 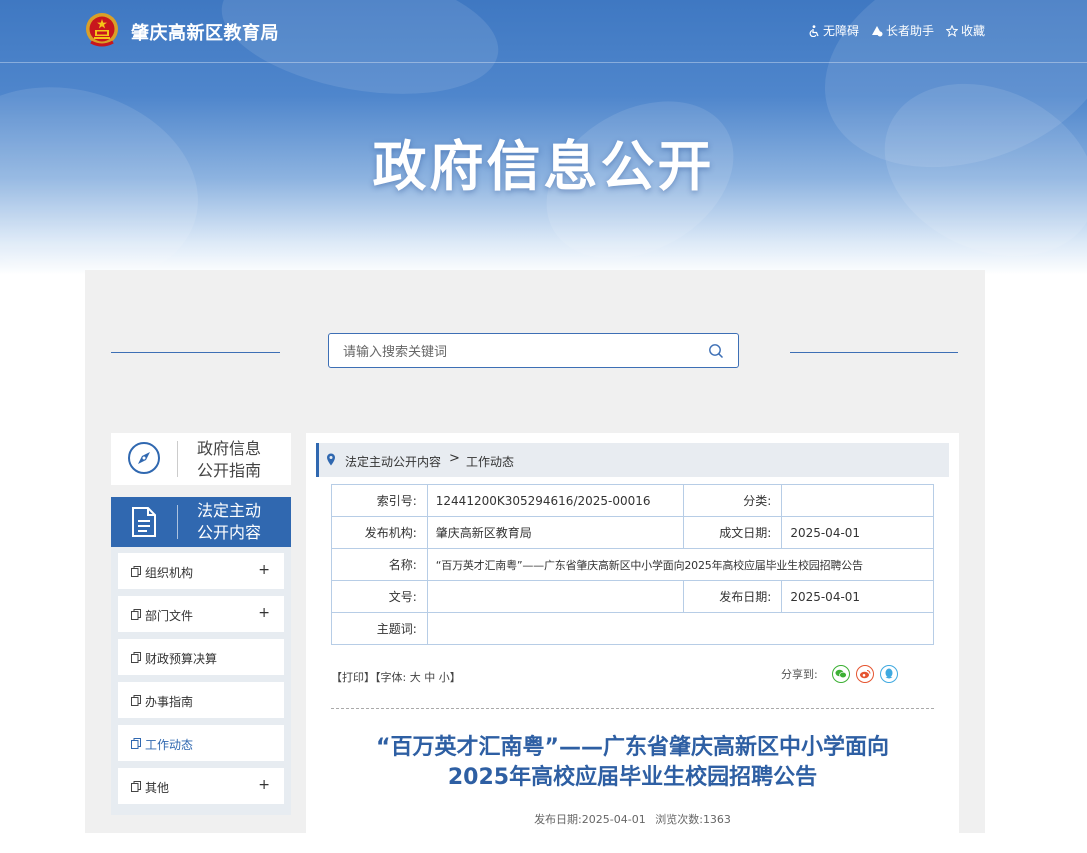 What do you see at coordinates (543, 166) in the screenshot?
I see `banner-title: 政府信息公开` at bounding box center [543, 166].